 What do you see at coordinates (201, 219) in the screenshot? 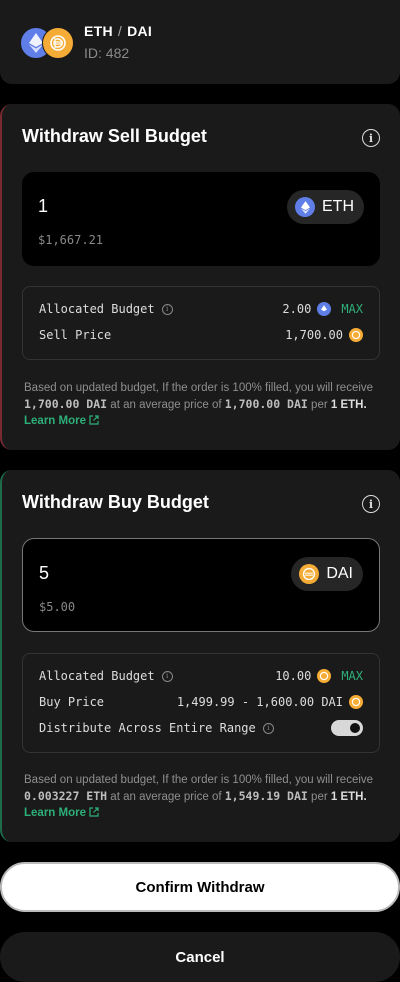
I see `sell-amount-input: 1 $1,667.21 ETH` at bounding box center [201, 219].